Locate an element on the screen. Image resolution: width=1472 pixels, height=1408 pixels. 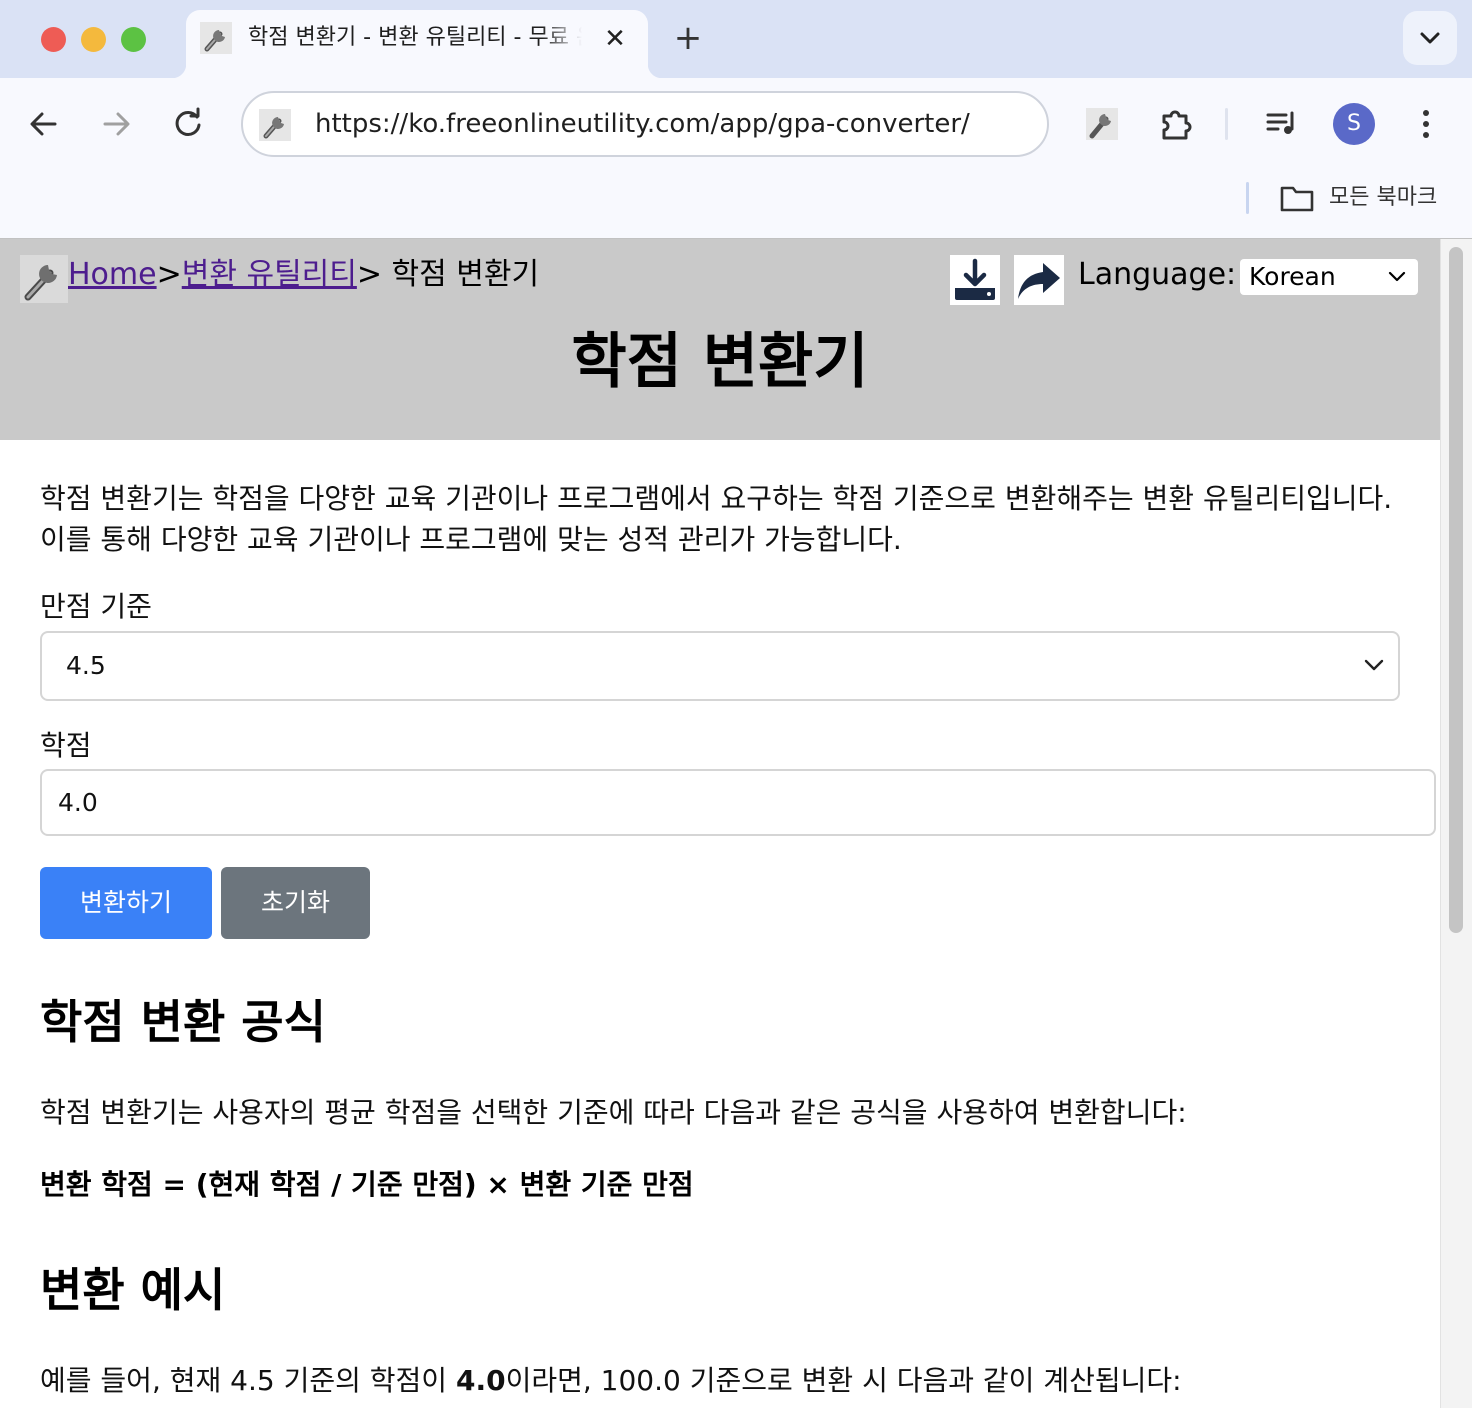
page-title: 학점 변환기 is located at coordinates (720, 362).